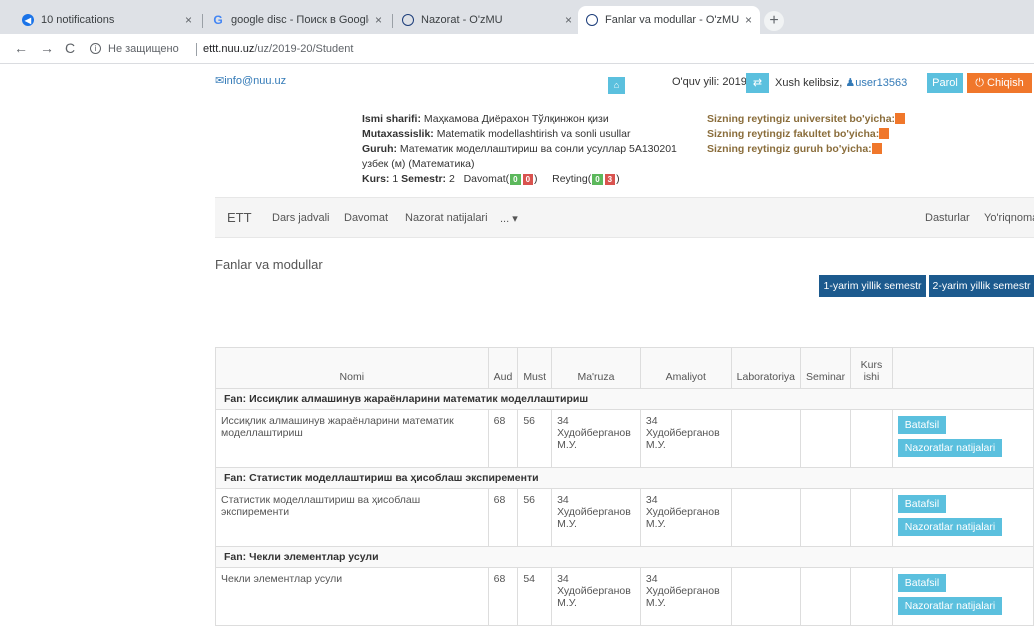  Describe the element at coordinates (229, 49) in the screenshot. I see `url-host: ettt.nuu.uz` at that location.